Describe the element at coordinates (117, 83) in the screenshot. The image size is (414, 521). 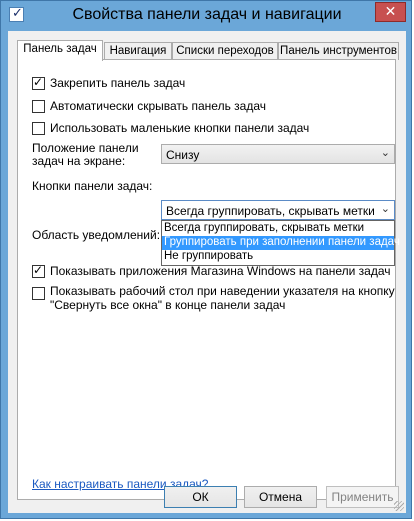
I see `lock-taskbar-label: Закрепить панель задач` at that location.